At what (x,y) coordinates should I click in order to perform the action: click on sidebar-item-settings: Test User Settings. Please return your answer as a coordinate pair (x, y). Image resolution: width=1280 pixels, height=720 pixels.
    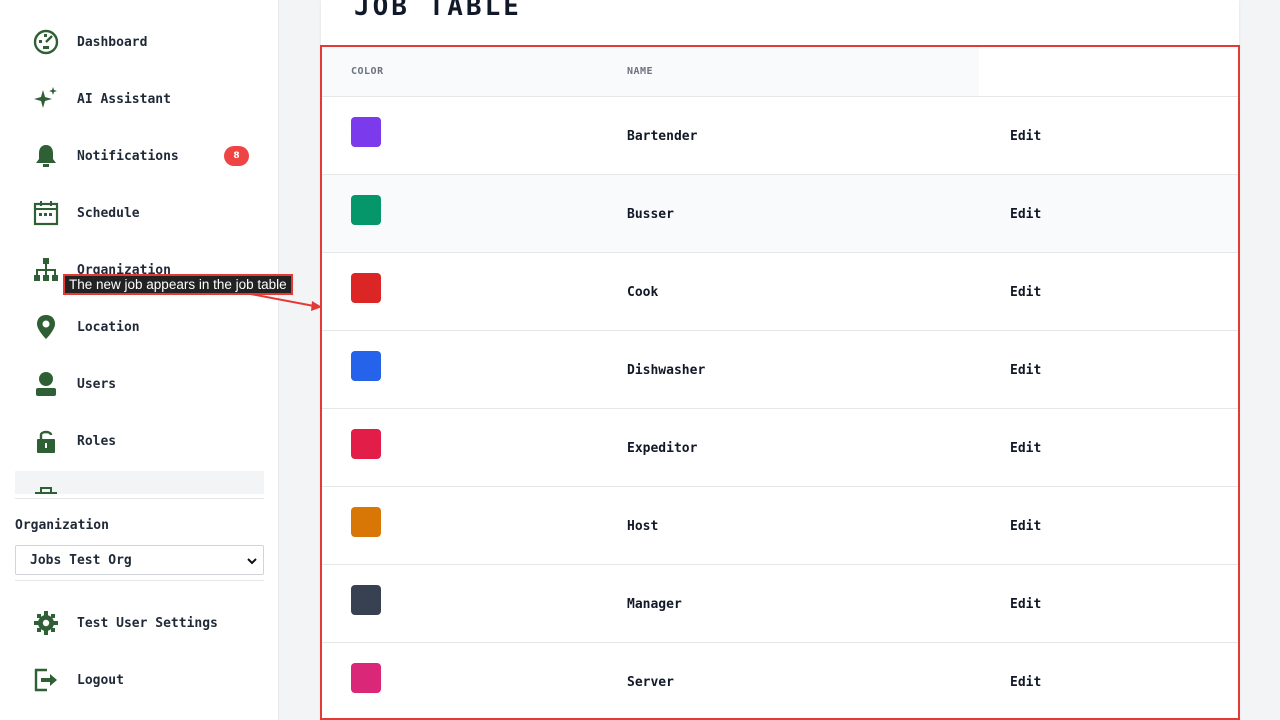
    Looking at the image, I should click on (145, 623).